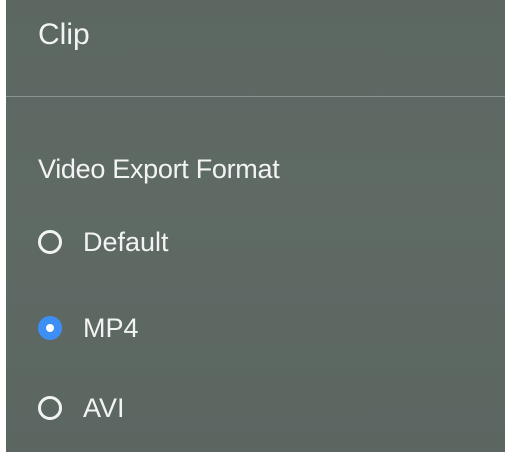  What do you see at coordinates (64, 34) in the screenshot?
I see `panel-title: Clip` at bounding box center [64, 34].